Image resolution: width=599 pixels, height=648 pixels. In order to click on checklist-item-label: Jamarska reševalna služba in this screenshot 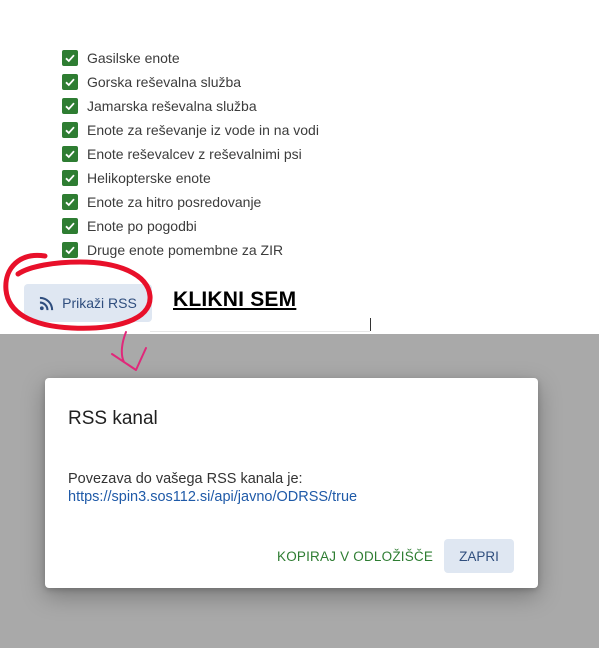, I will do `click(172, 106)`.